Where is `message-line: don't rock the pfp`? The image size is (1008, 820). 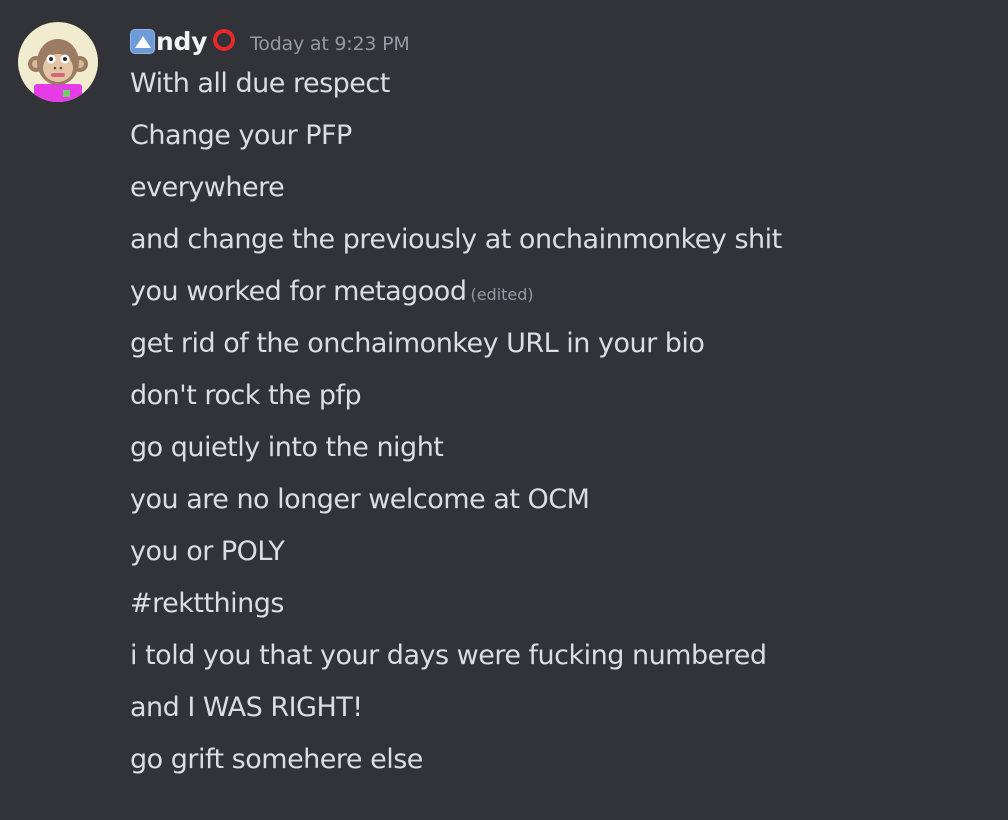
message-line: don't rock the pfp is located at coordinates (456, 402).